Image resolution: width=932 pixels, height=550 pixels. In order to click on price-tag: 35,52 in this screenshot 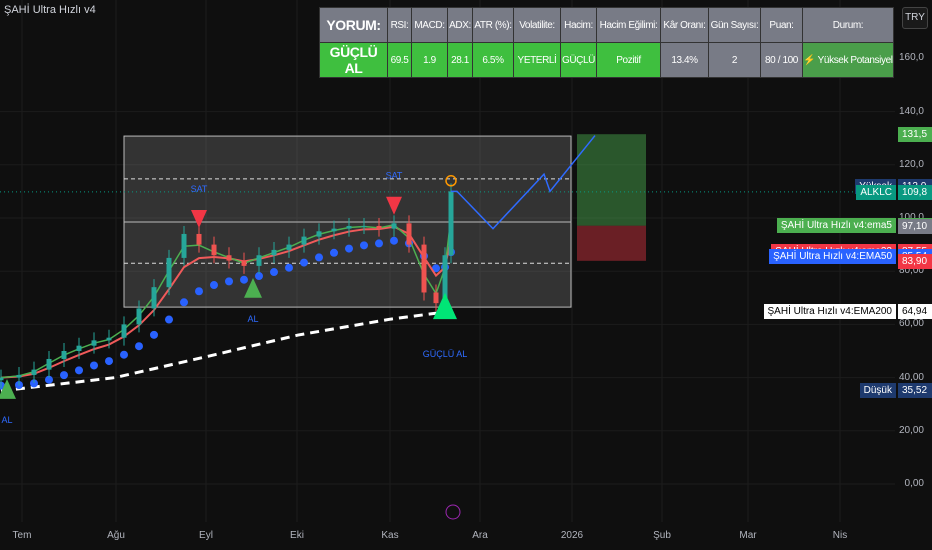, I will do `click(915, 390)`.